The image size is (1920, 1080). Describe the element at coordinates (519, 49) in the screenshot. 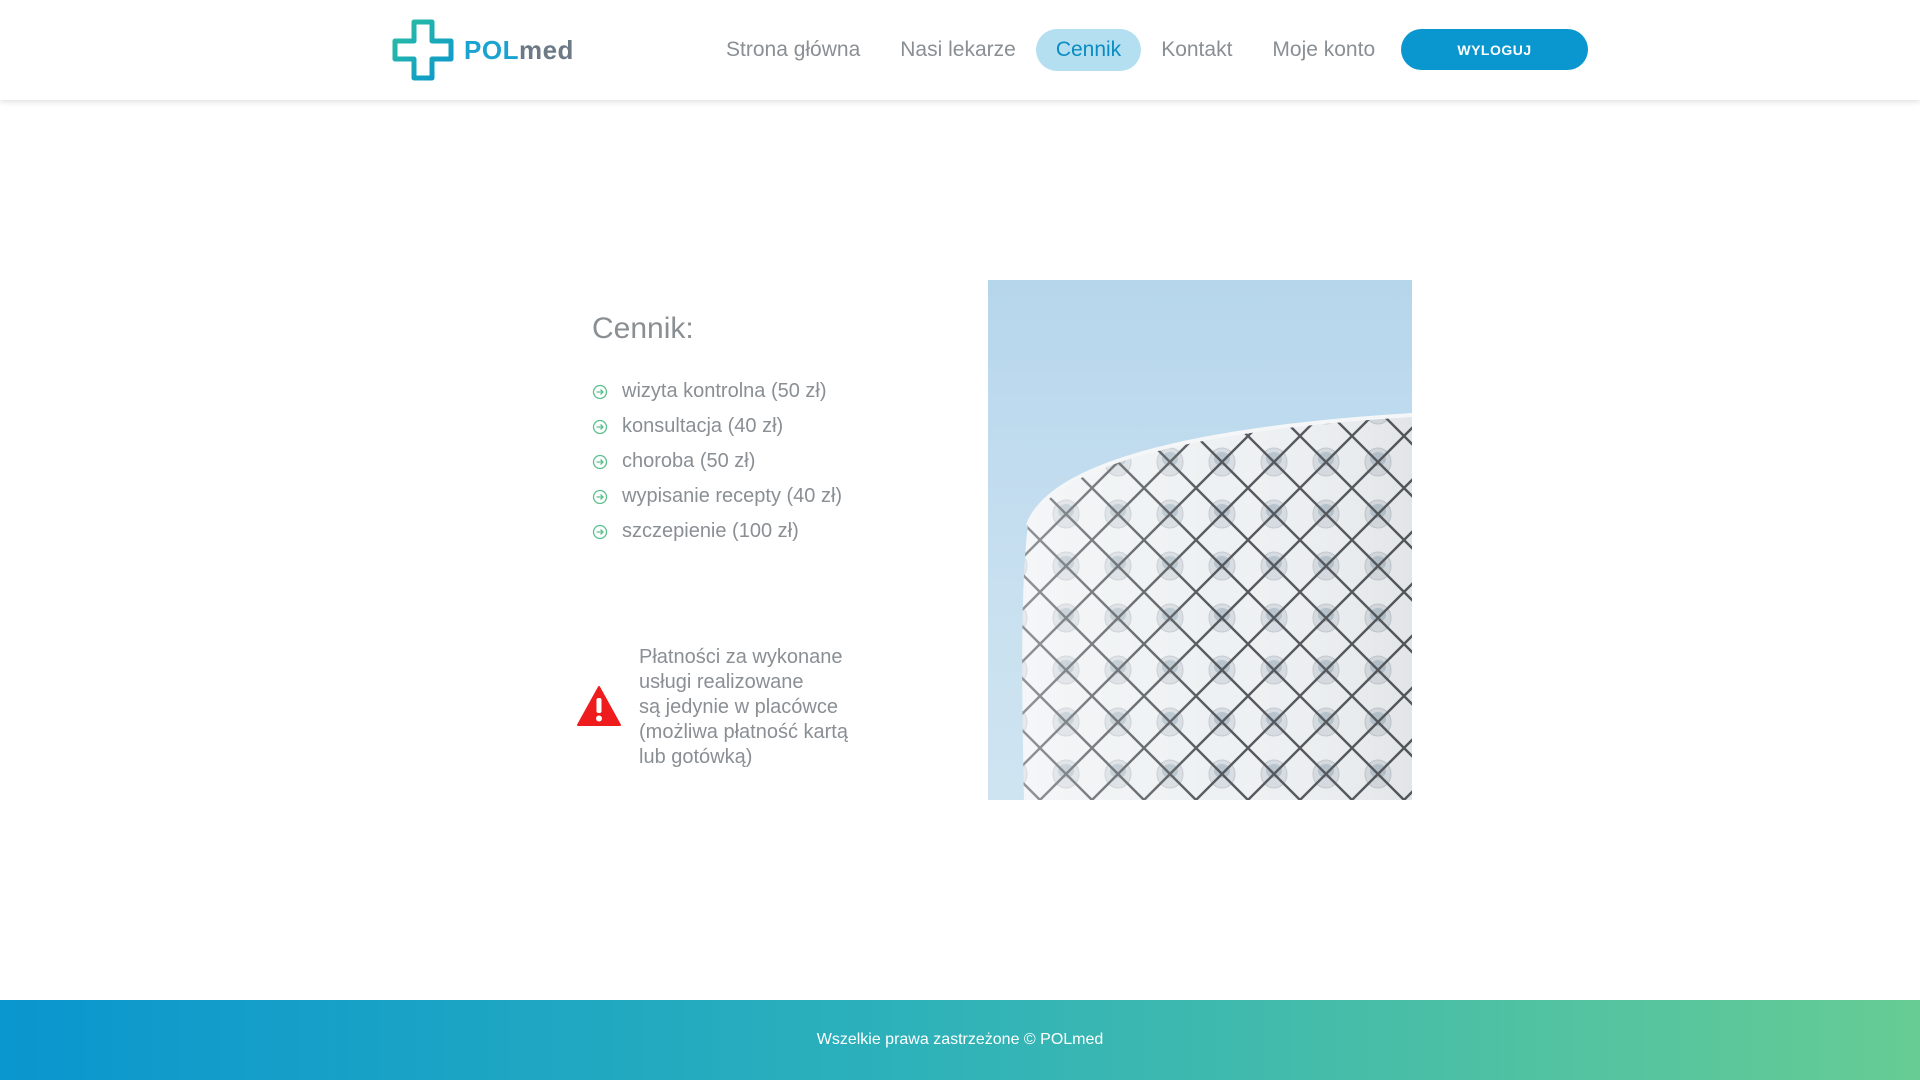

I see `logo-text: POLmed` at that location.